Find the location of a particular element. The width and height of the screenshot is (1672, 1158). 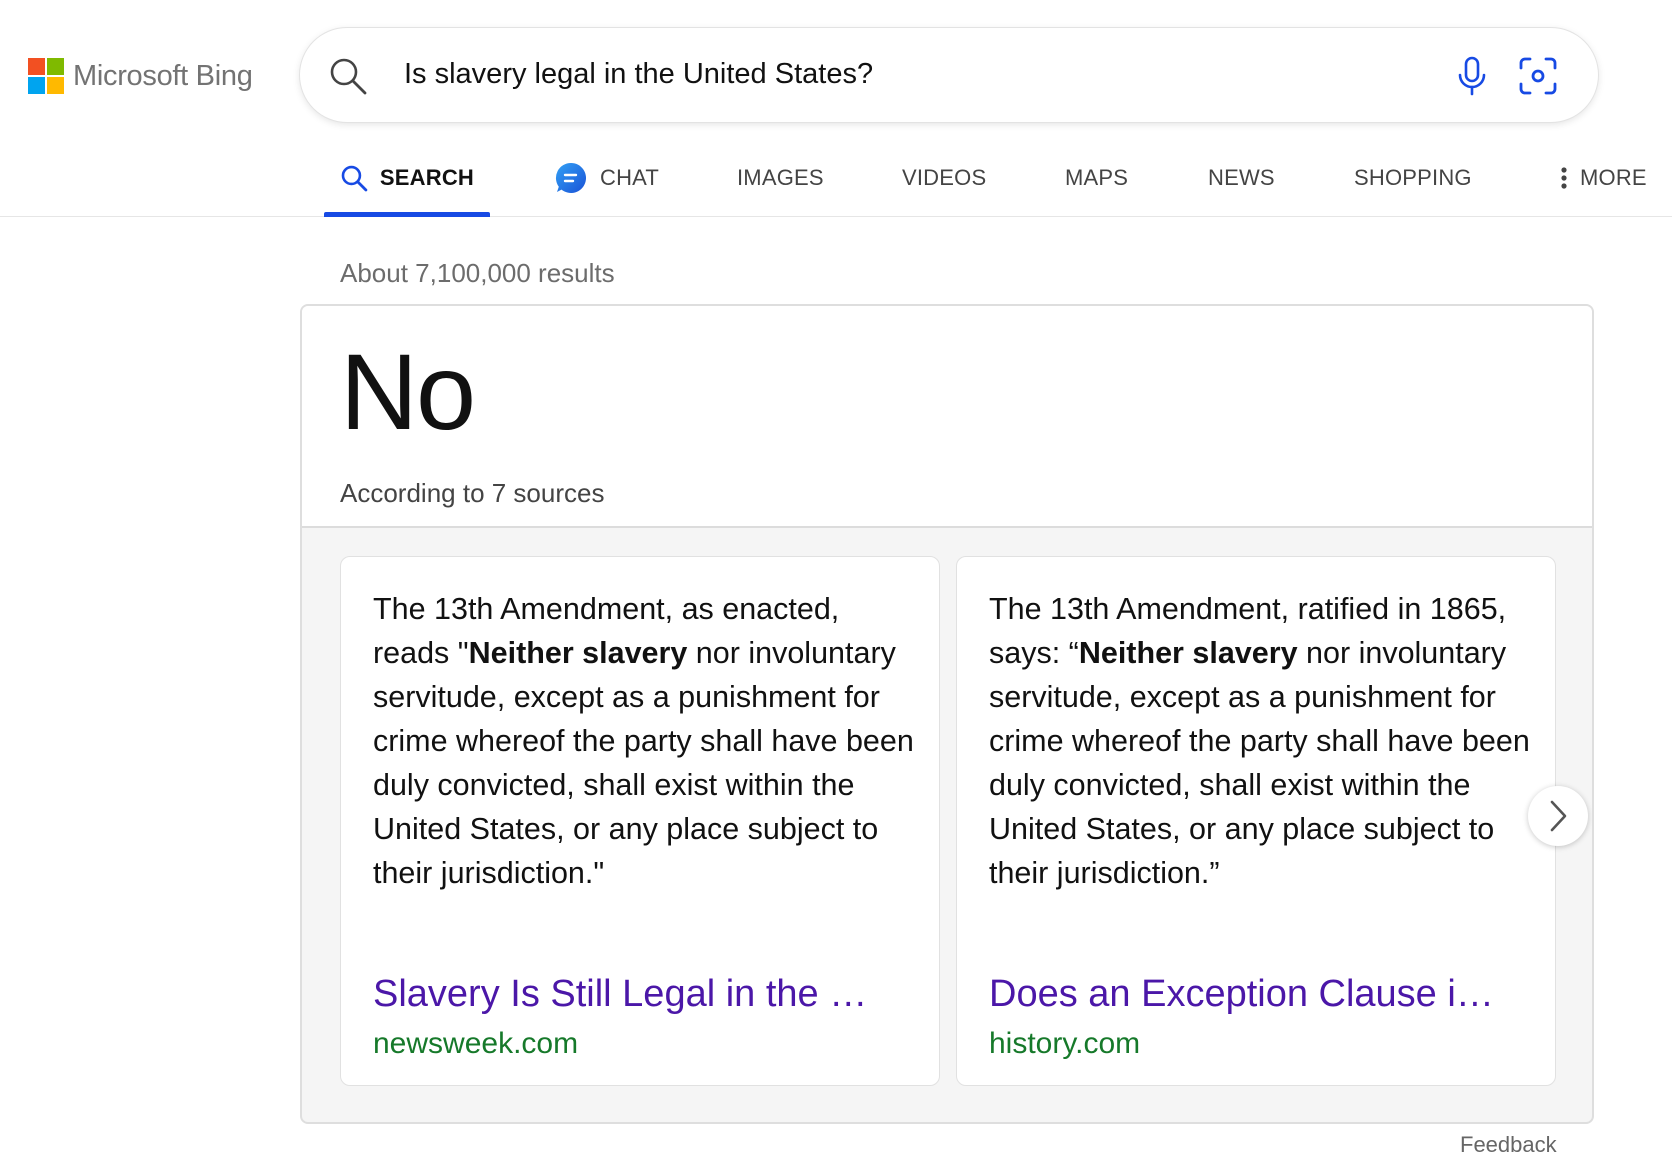

chevron-right-icon is located at coordinates (1558, 816).